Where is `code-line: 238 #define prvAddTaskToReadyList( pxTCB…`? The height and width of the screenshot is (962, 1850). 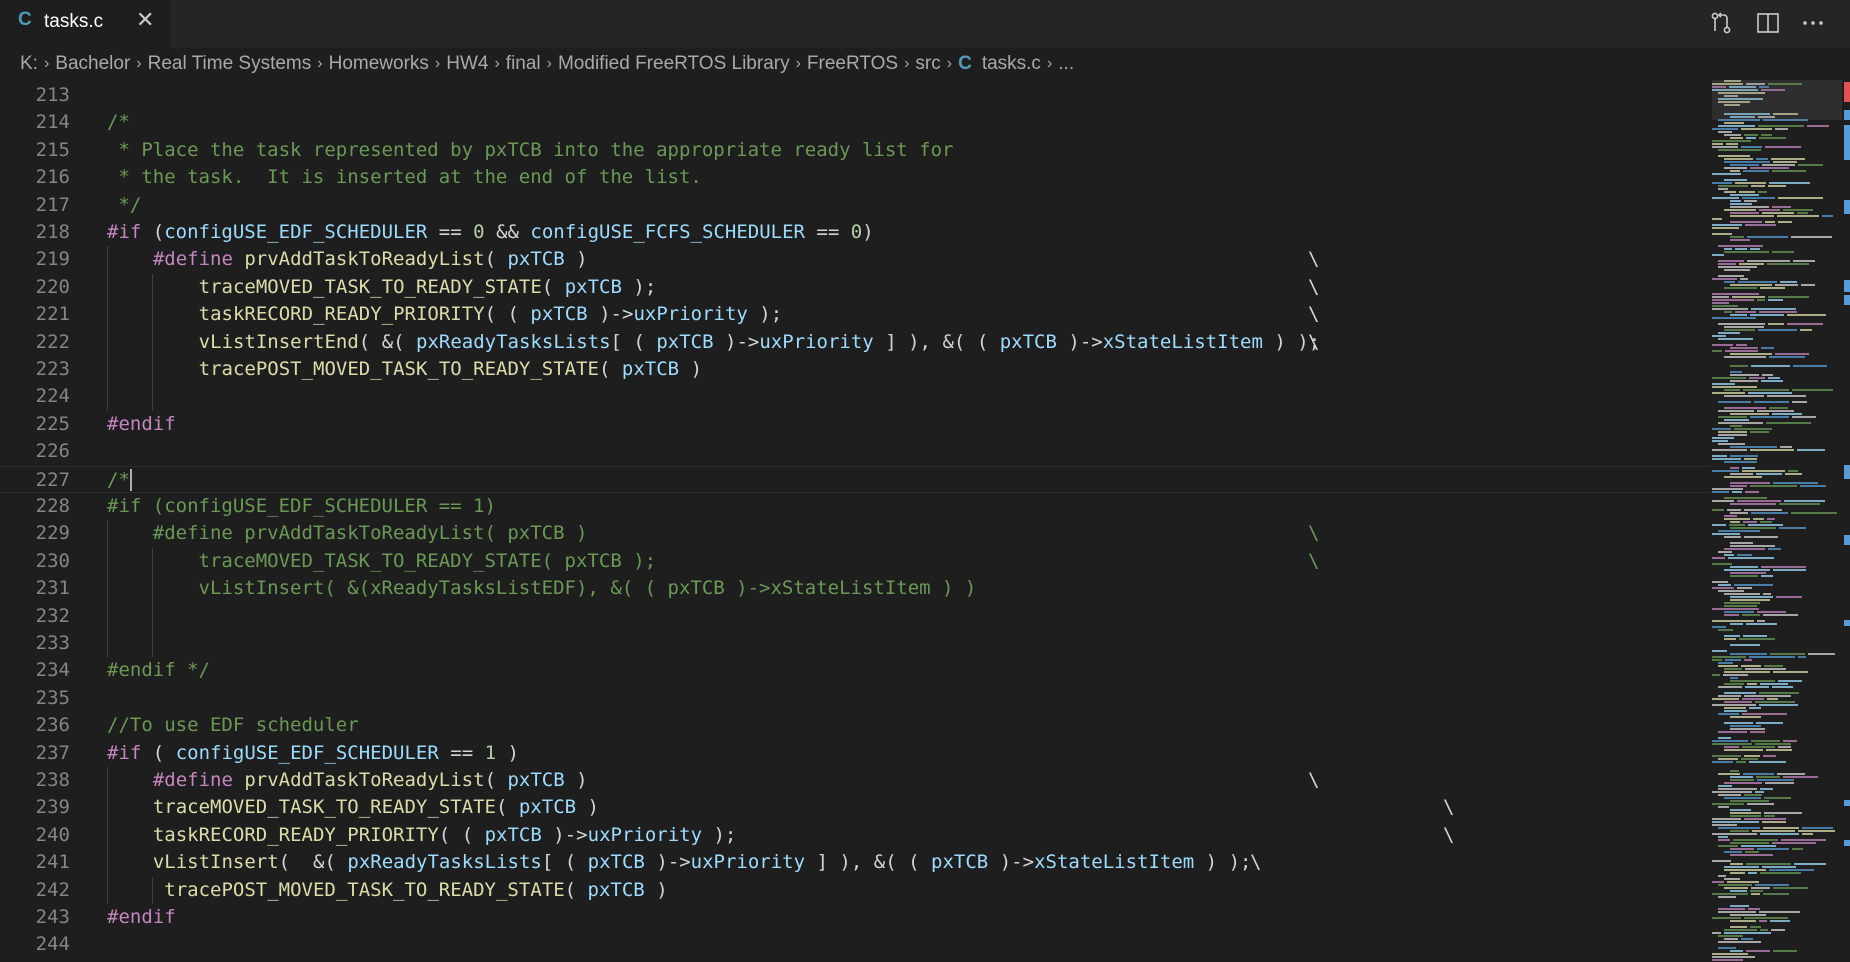 code-line: 238 #define prvAddTaskToReadyList( pxTCB… is located at coordinates (855, 780).